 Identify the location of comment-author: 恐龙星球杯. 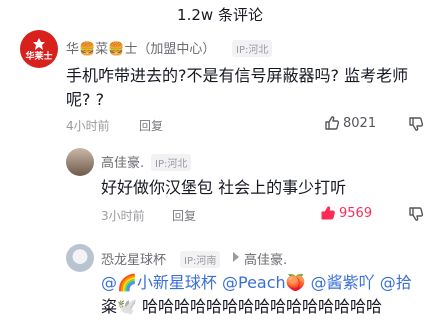
(133, 258).